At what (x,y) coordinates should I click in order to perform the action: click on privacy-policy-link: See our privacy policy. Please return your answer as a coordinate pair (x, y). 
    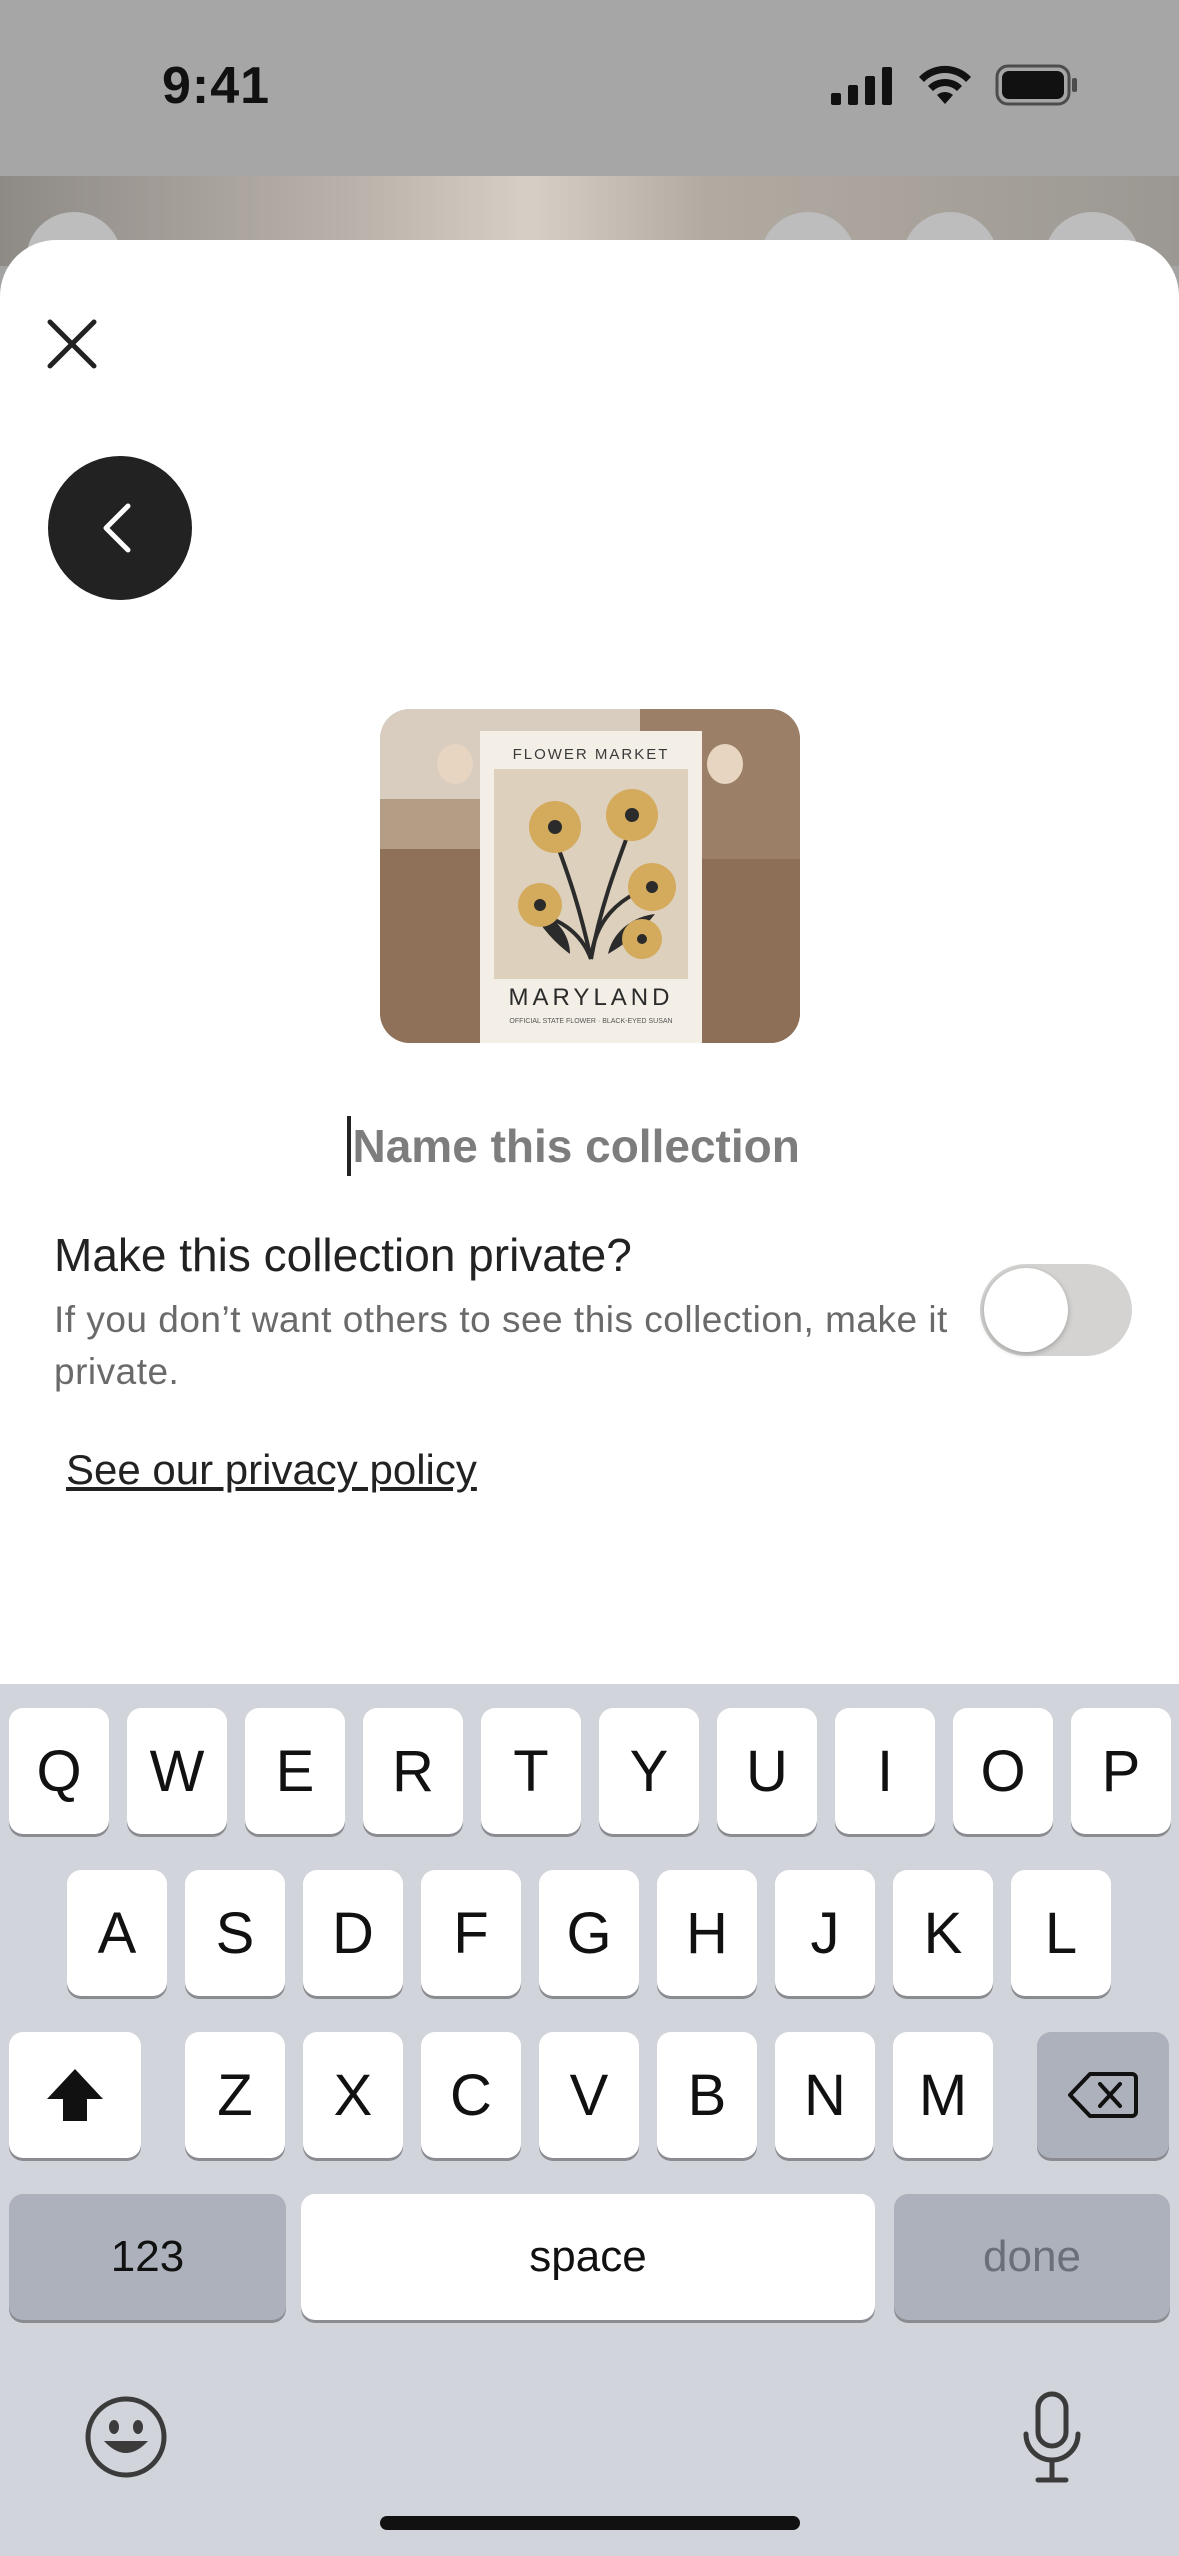
    Looking at the image, I should click on (271, 1470).